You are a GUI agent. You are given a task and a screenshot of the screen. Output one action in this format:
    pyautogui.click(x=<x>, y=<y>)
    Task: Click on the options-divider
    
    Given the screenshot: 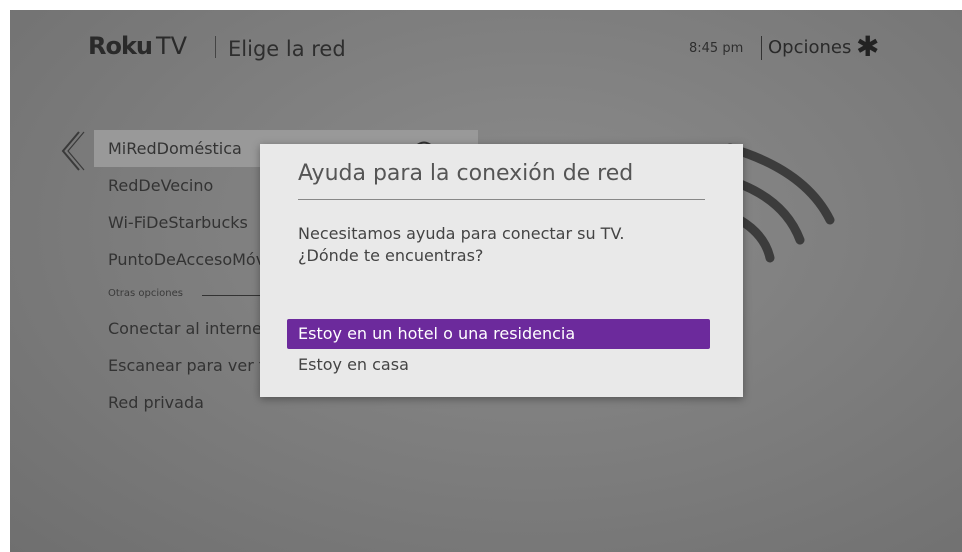 What is the action you would take?
    pyautogui.click(x=761, y=48)
    